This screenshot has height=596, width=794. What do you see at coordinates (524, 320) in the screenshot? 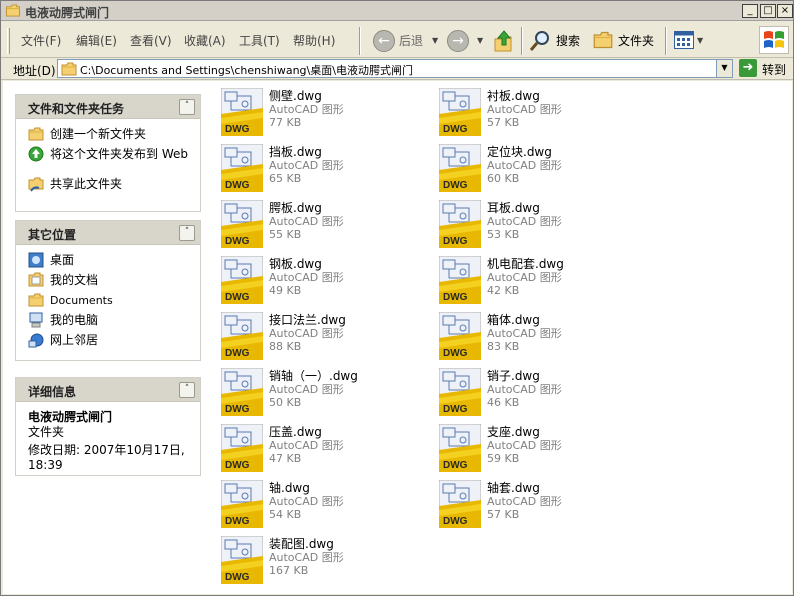
I see `file-name: 箱体.dwg` at bounding box center [524, 320].